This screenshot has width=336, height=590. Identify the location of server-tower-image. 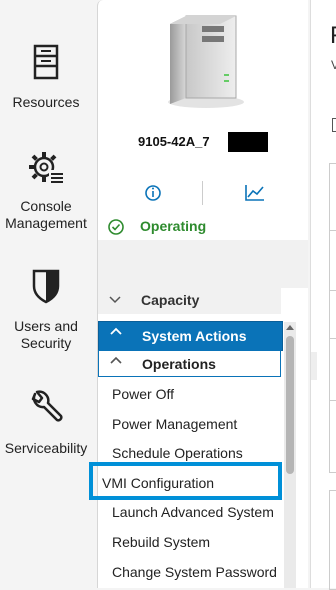
(206, 61).